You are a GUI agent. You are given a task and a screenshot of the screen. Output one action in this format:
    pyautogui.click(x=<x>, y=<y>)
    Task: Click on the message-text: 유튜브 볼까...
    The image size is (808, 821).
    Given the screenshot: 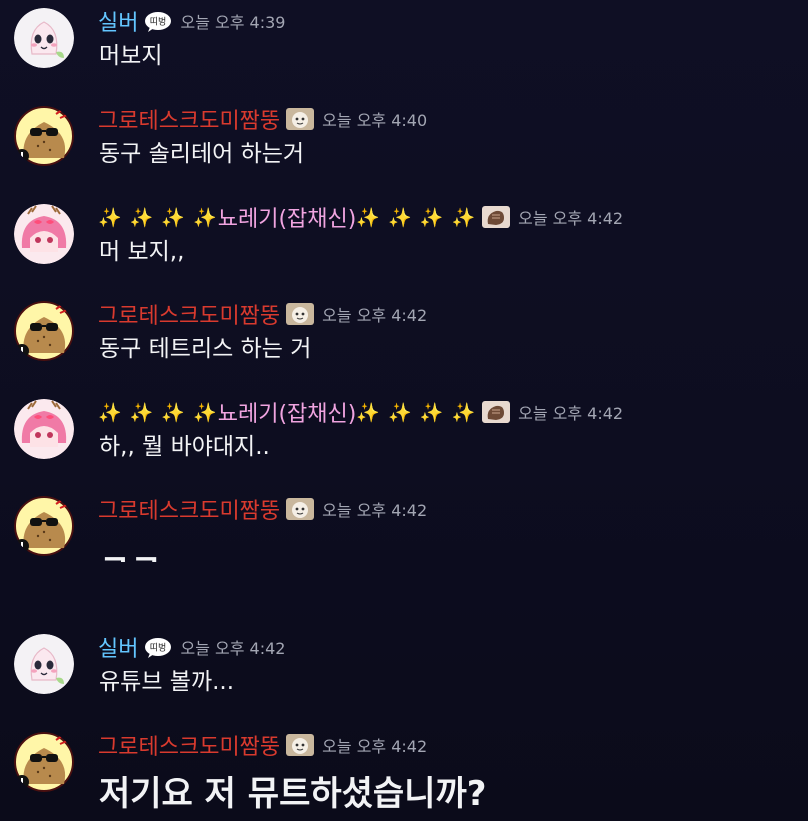 What is the action you would take?
    pyautogui.click(x=167, y=682)
    